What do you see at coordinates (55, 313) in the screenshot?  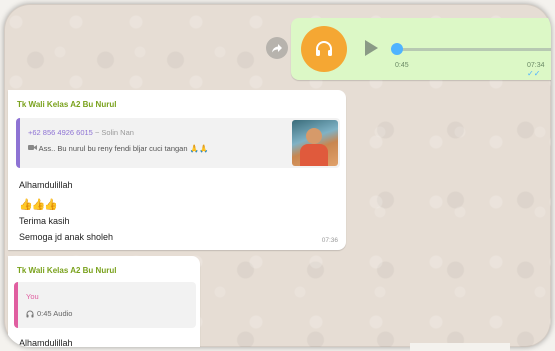 I see `quote-text-content: 0:45 Audio` at bounding box center [55, 313].